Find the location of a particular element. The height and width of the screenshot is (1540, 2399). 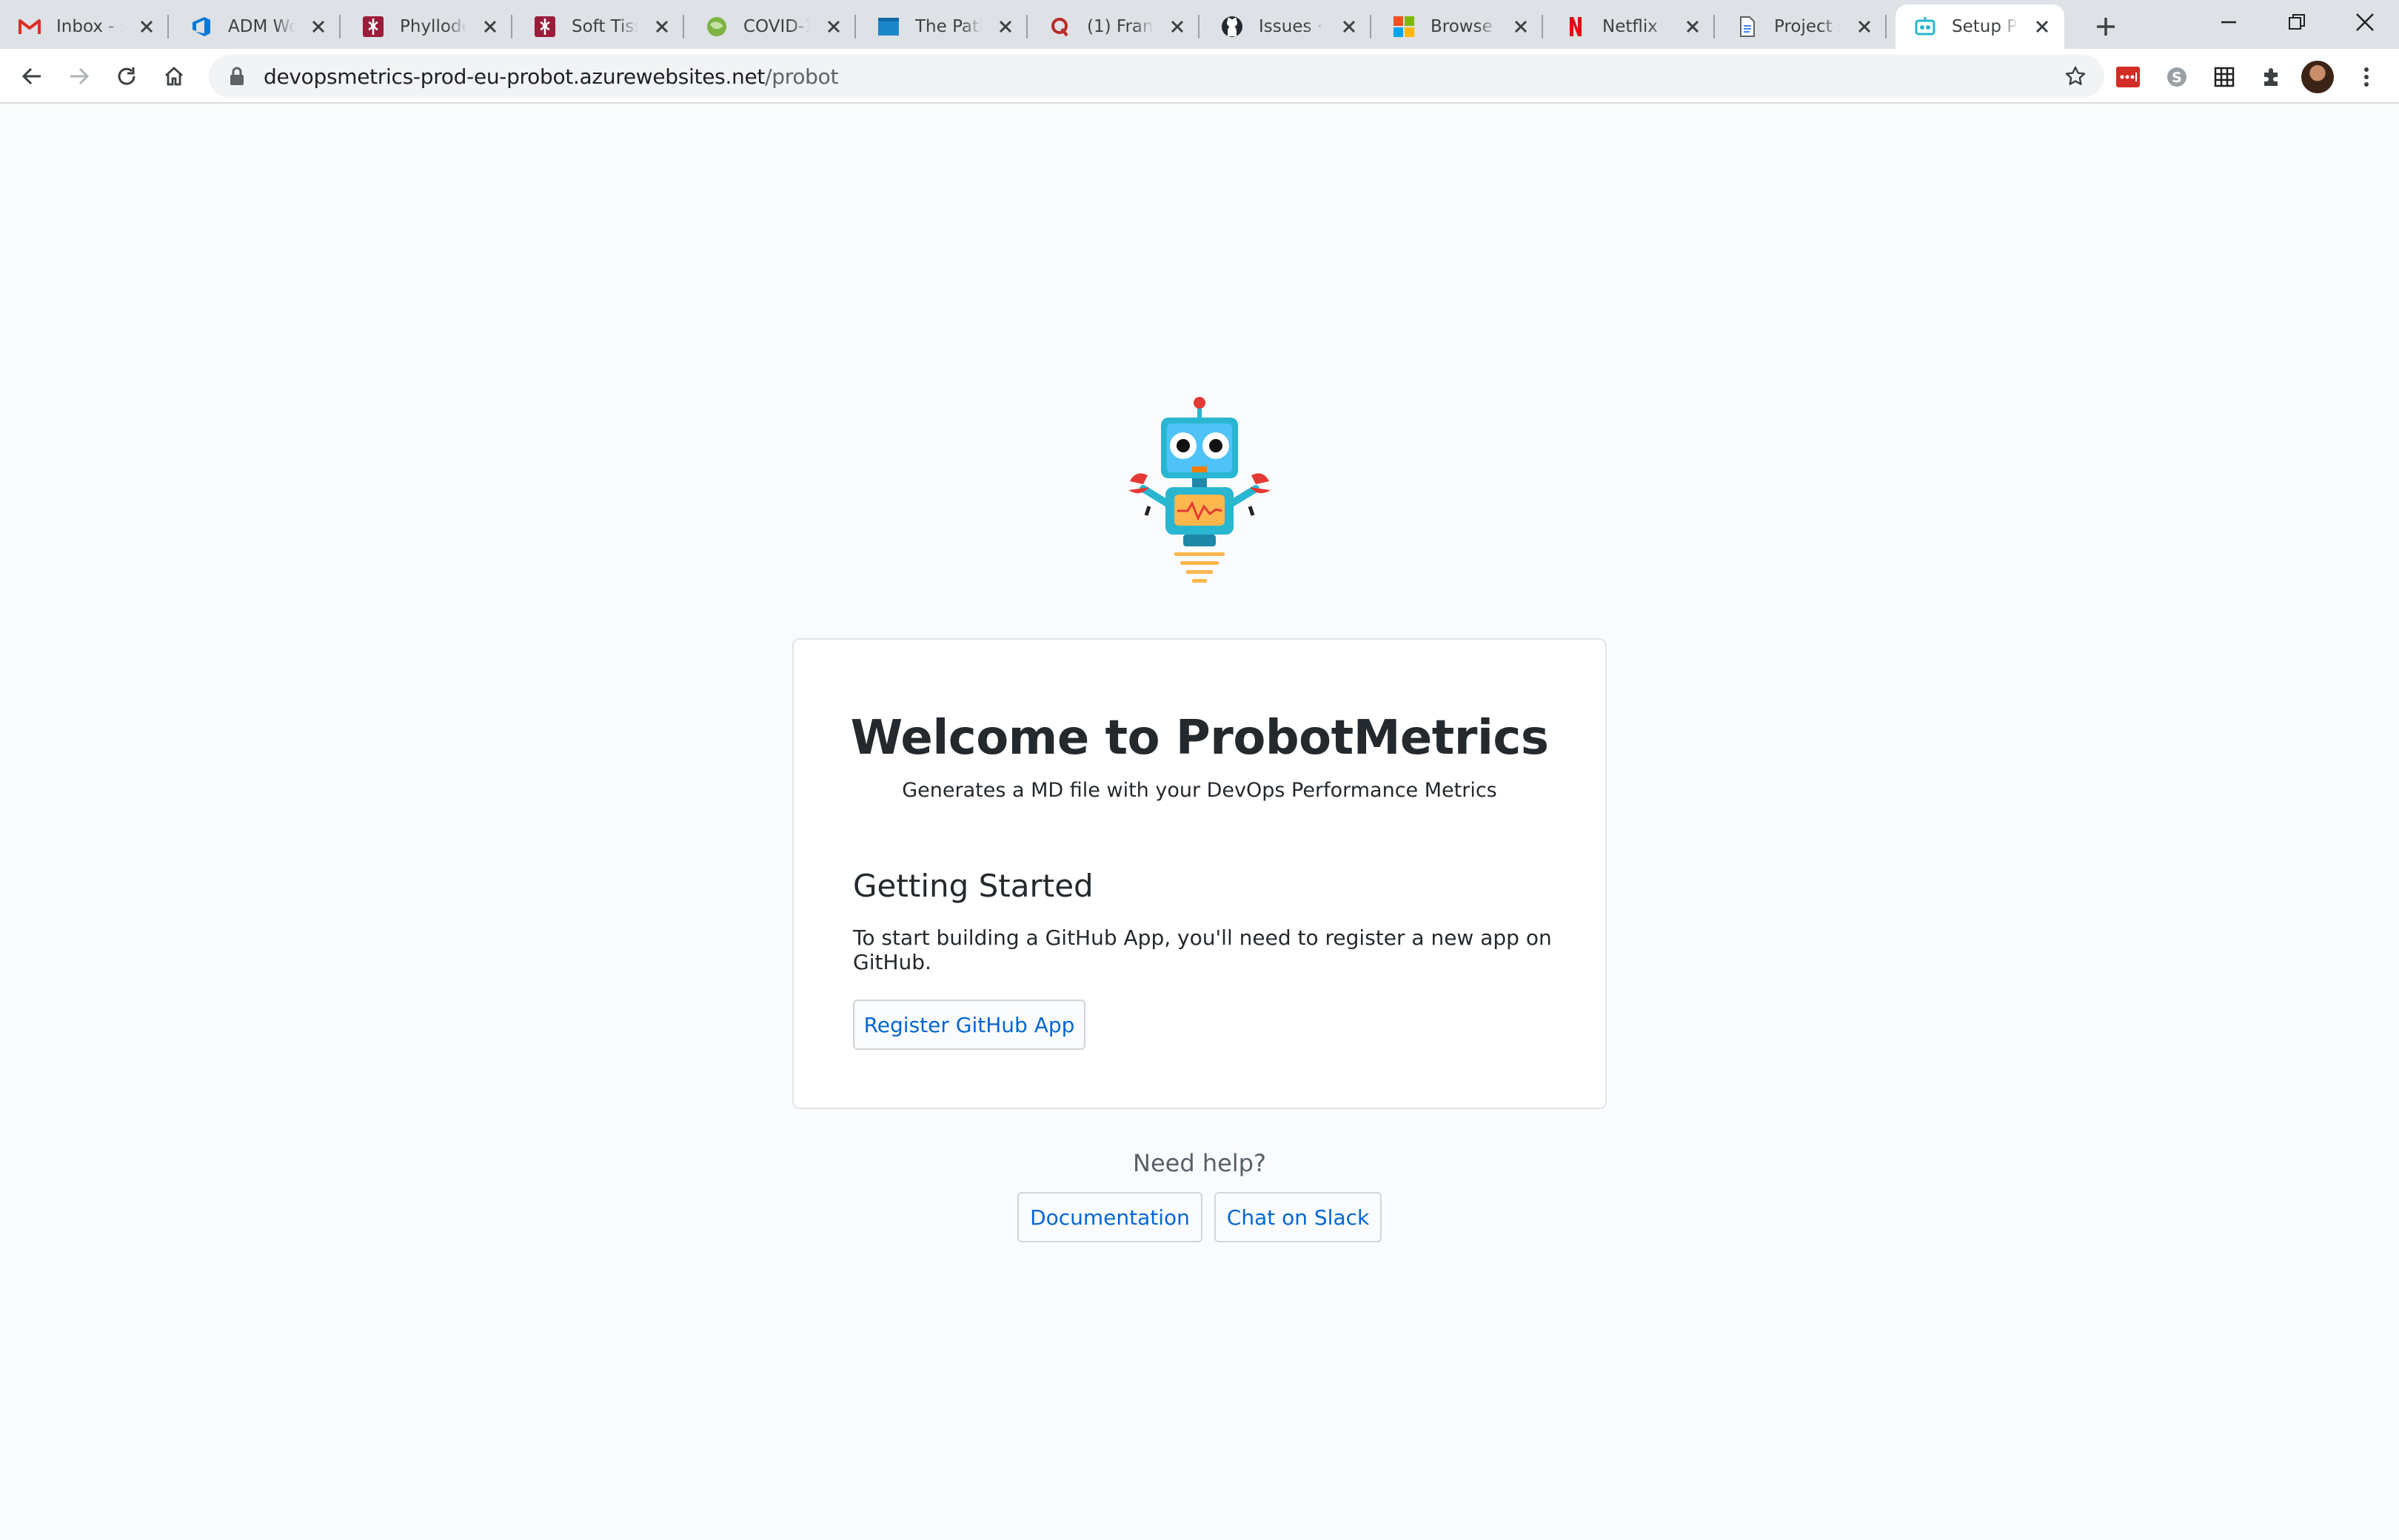

tab-title: Phyllodes is located at coordinates (433, 26).